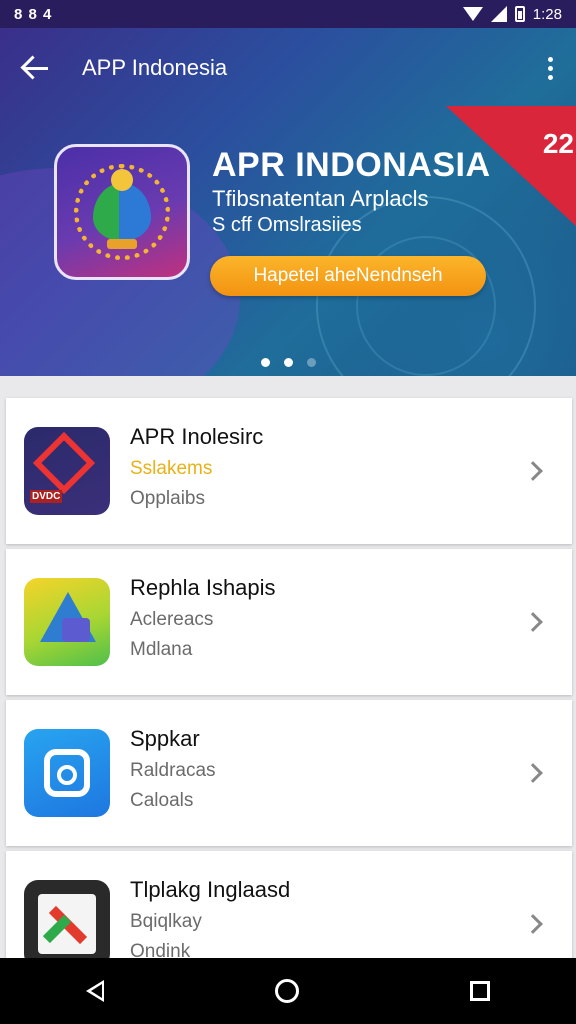 The width and height of the screenshot is (576, 1024). Describe the element at coordinates (67, 622) in the screenshot. I see `green-triangle-icon` at that location.